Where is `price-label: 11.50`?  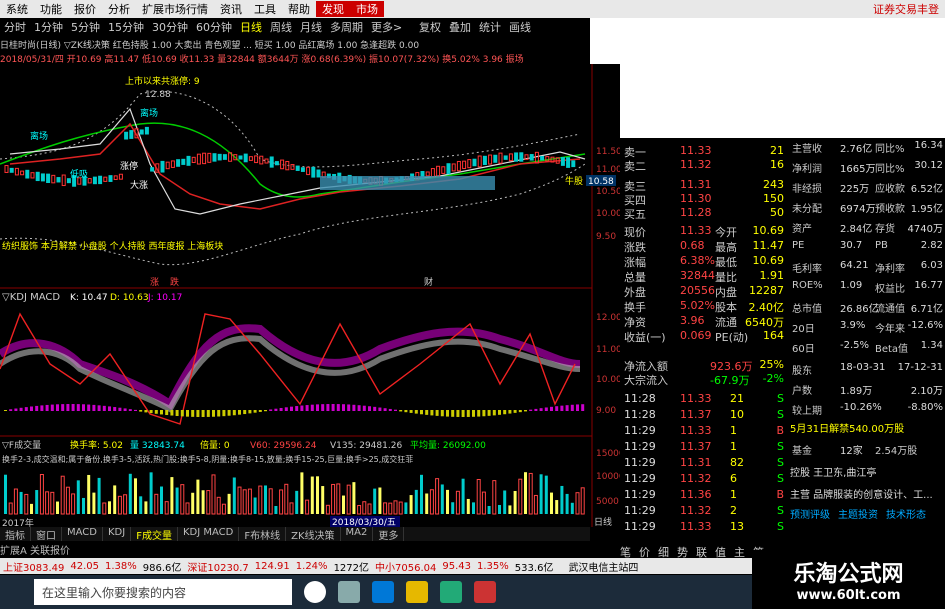 price-label: 11.50 is located at coordinates (608, 152).